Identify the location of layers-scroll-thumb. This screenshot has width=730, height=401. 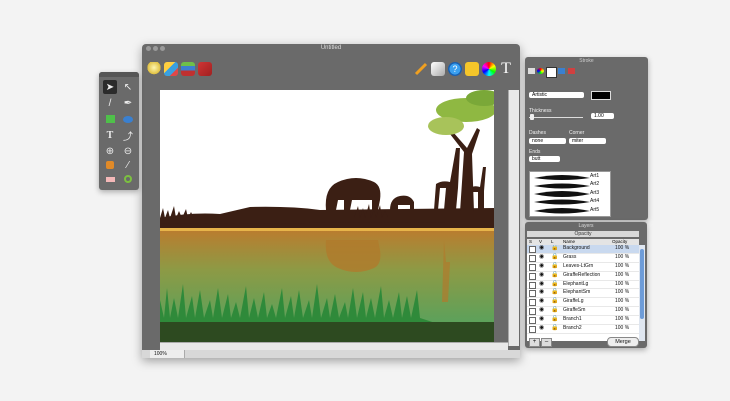
(642, 284).